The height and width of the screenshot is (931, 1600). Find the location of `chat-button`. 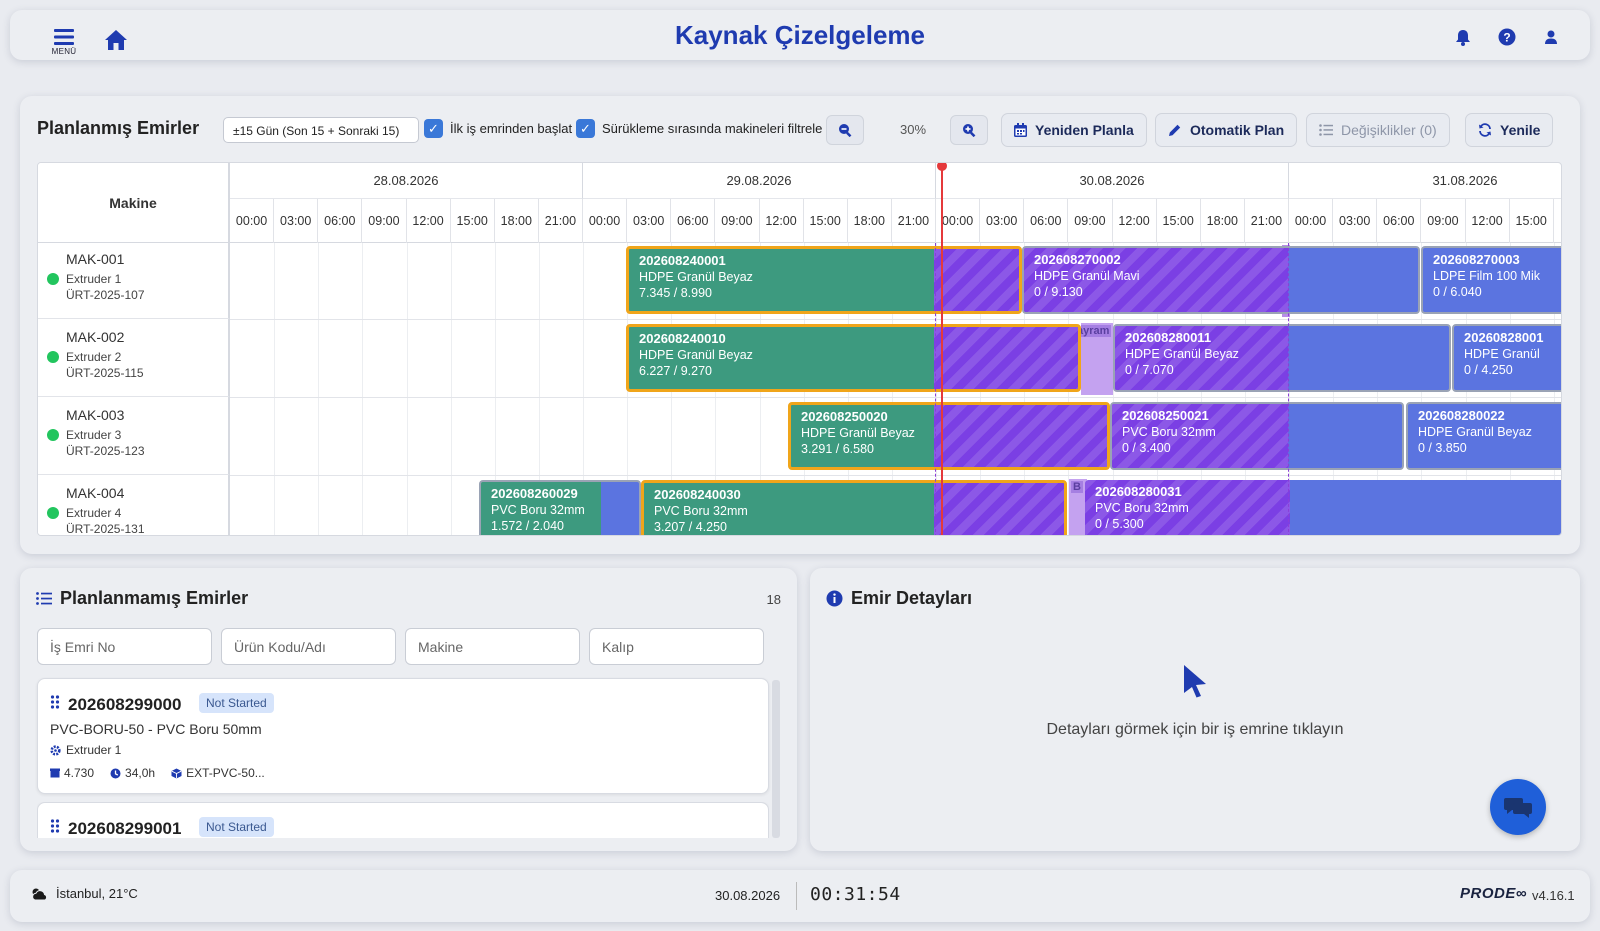

chat-button is located at coordinates (1518, 807).